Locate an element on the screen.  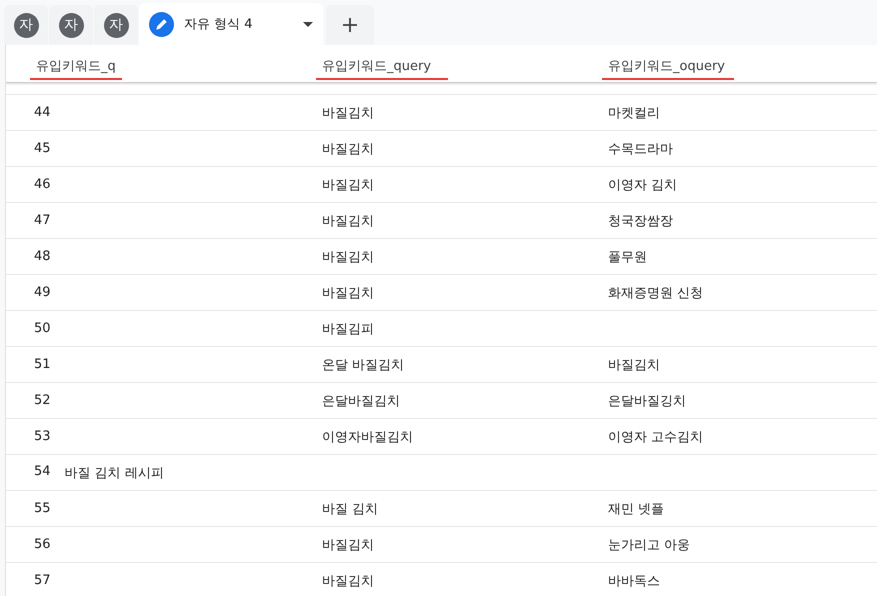
row-number: 48 is located at coordinates (42, 256).